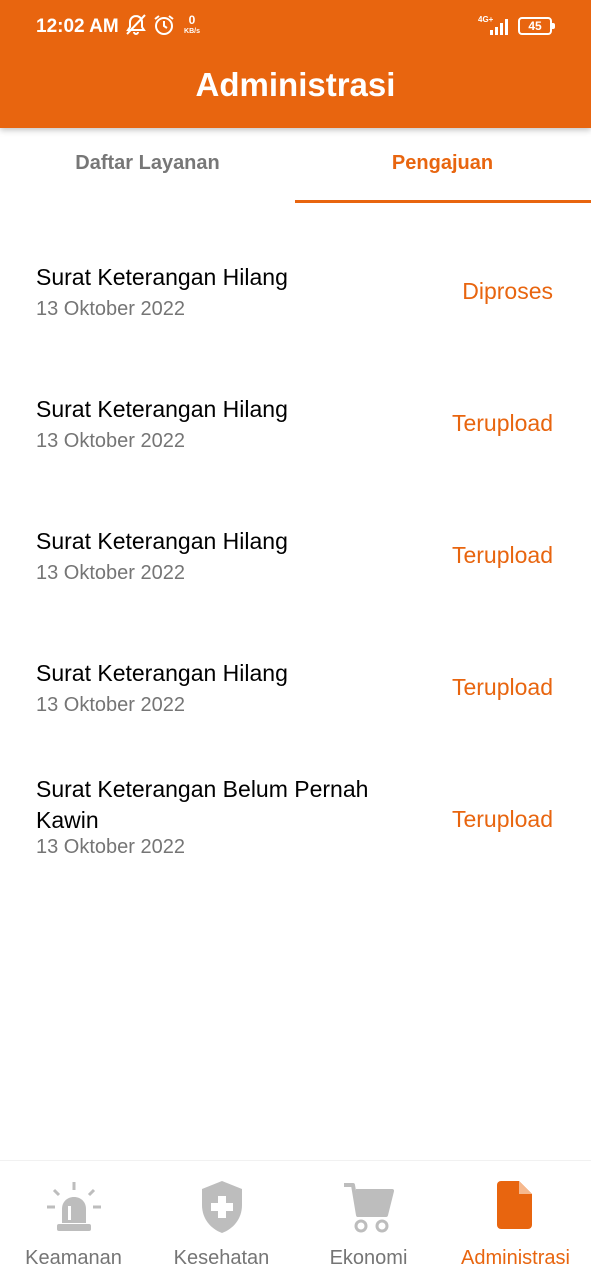 The width and height of the screenshot is (591, 1280). I want to click on notifications-off-icon, so click(136, 25).